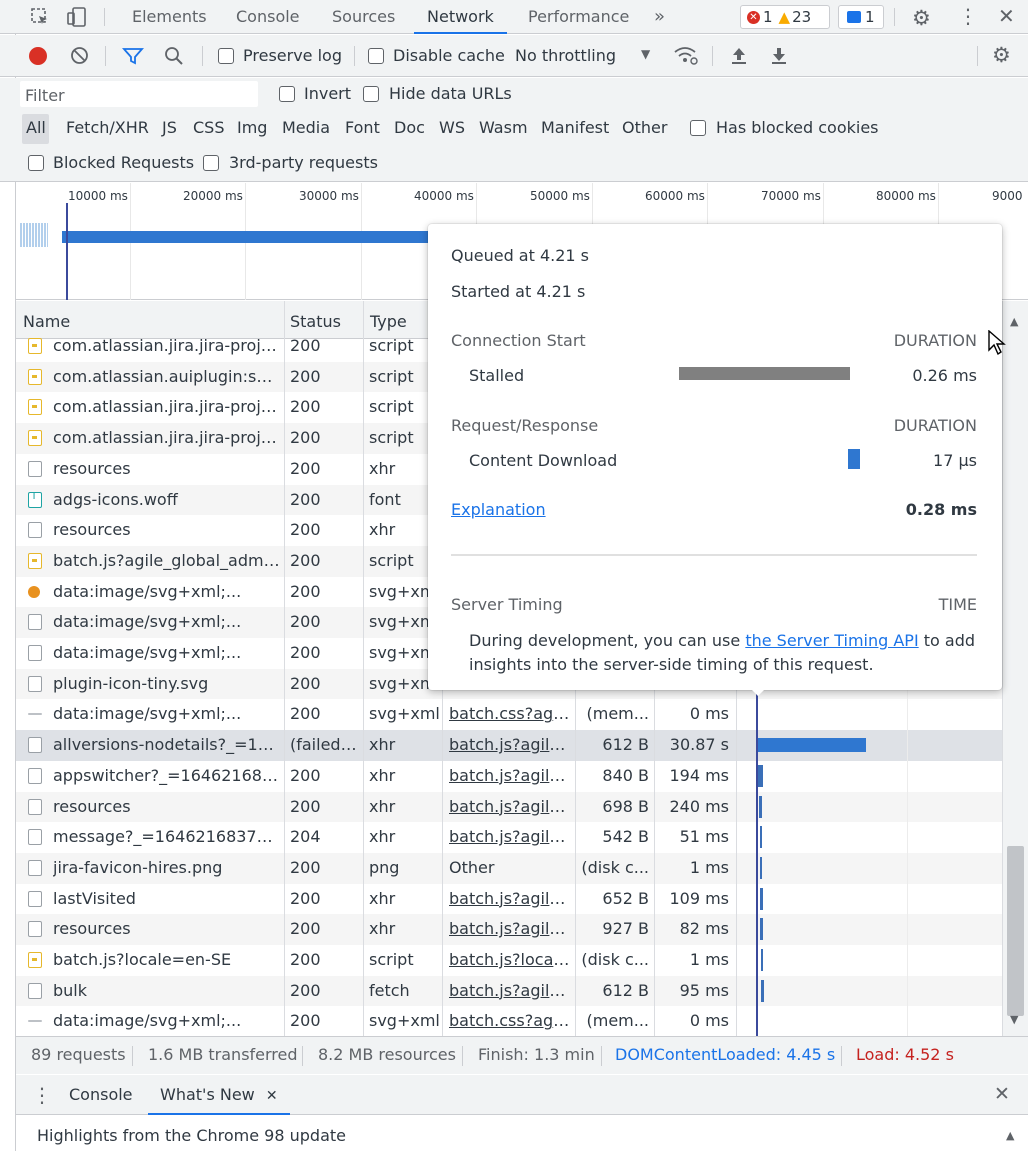 The image size is (1028, 1151). I want to click on waterfall-bar, so click(812, 745).